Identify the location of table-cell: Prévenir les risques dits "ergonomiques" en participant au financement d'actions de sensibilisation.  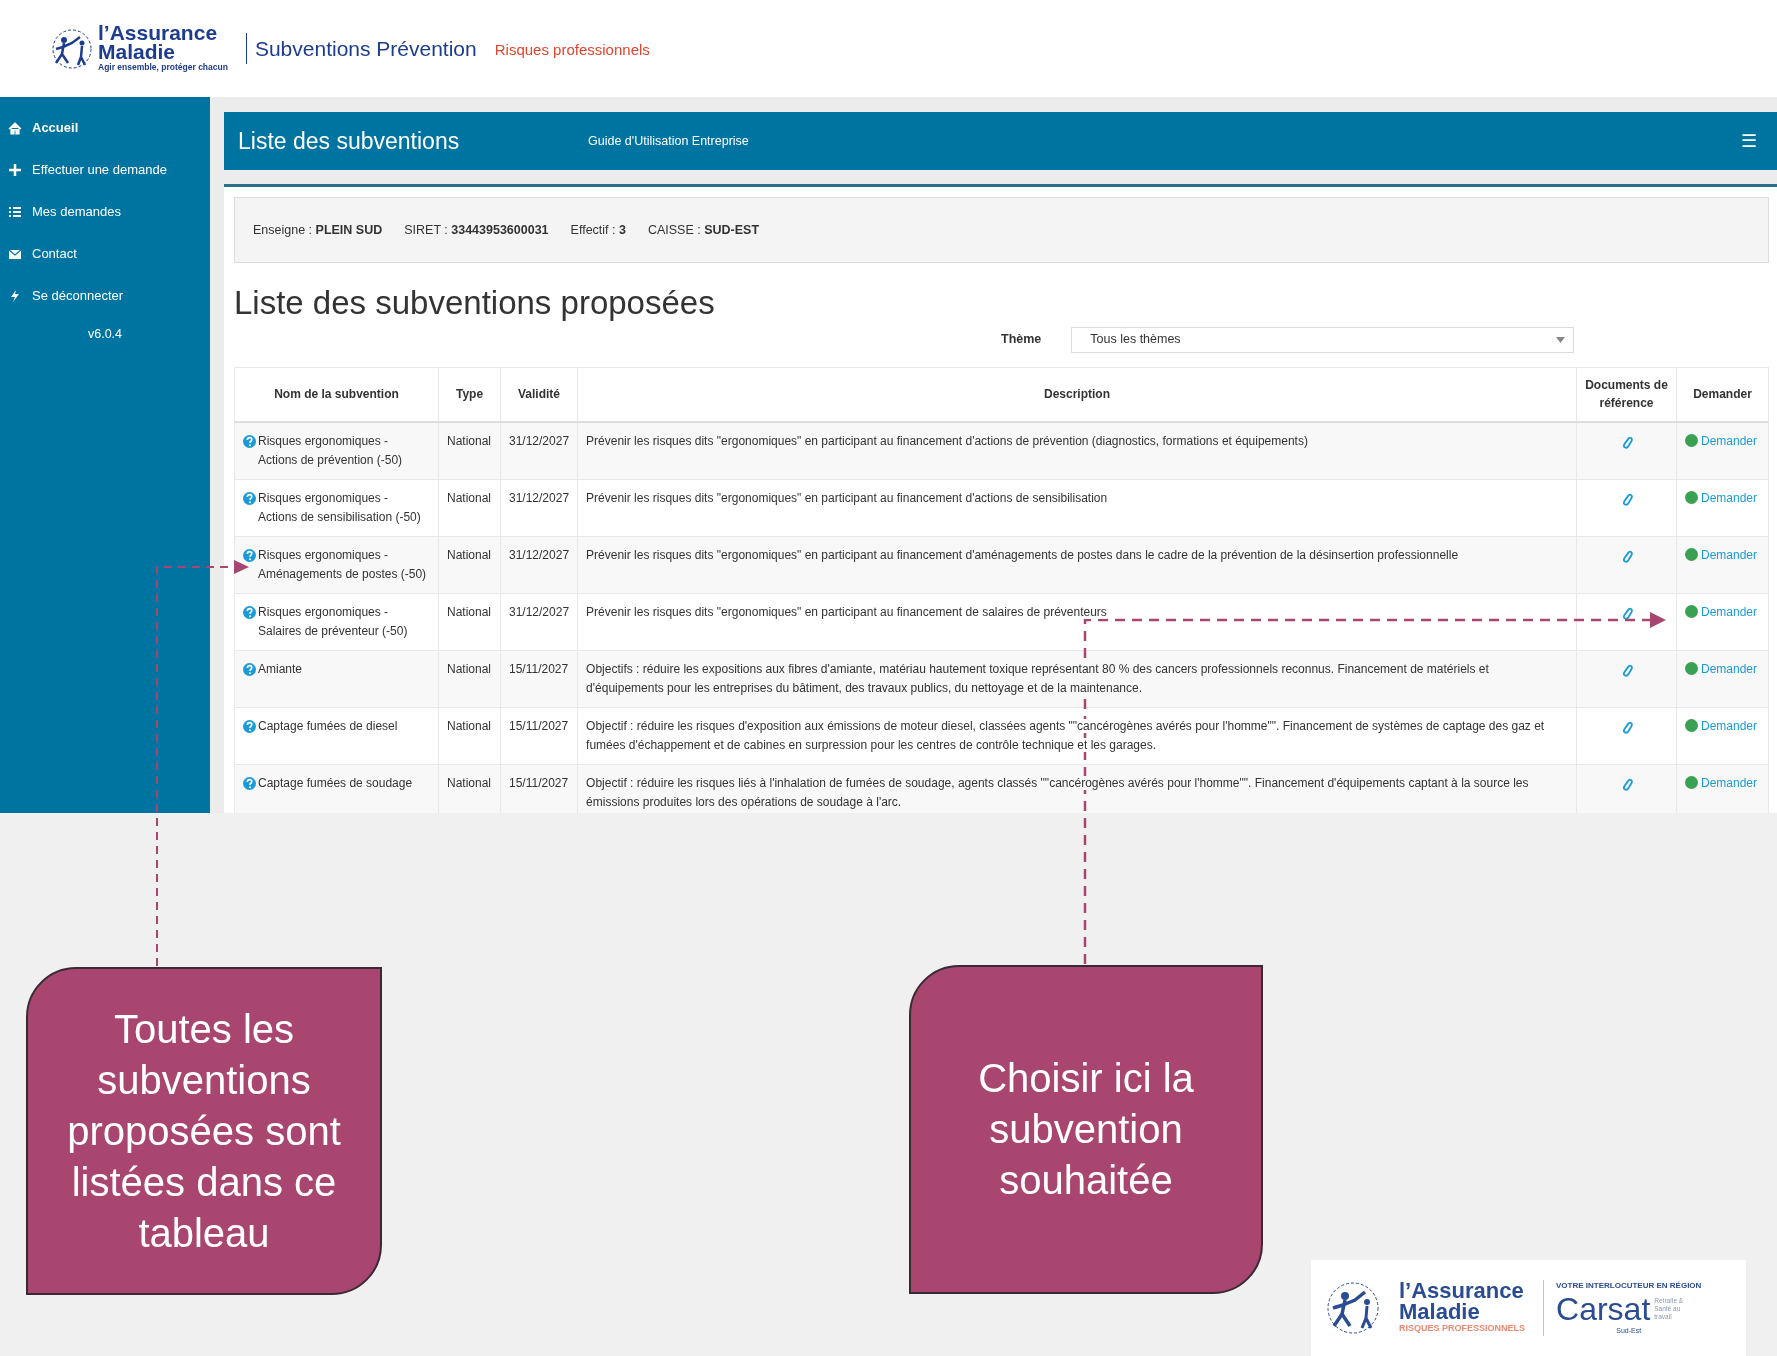
(1077, 508).